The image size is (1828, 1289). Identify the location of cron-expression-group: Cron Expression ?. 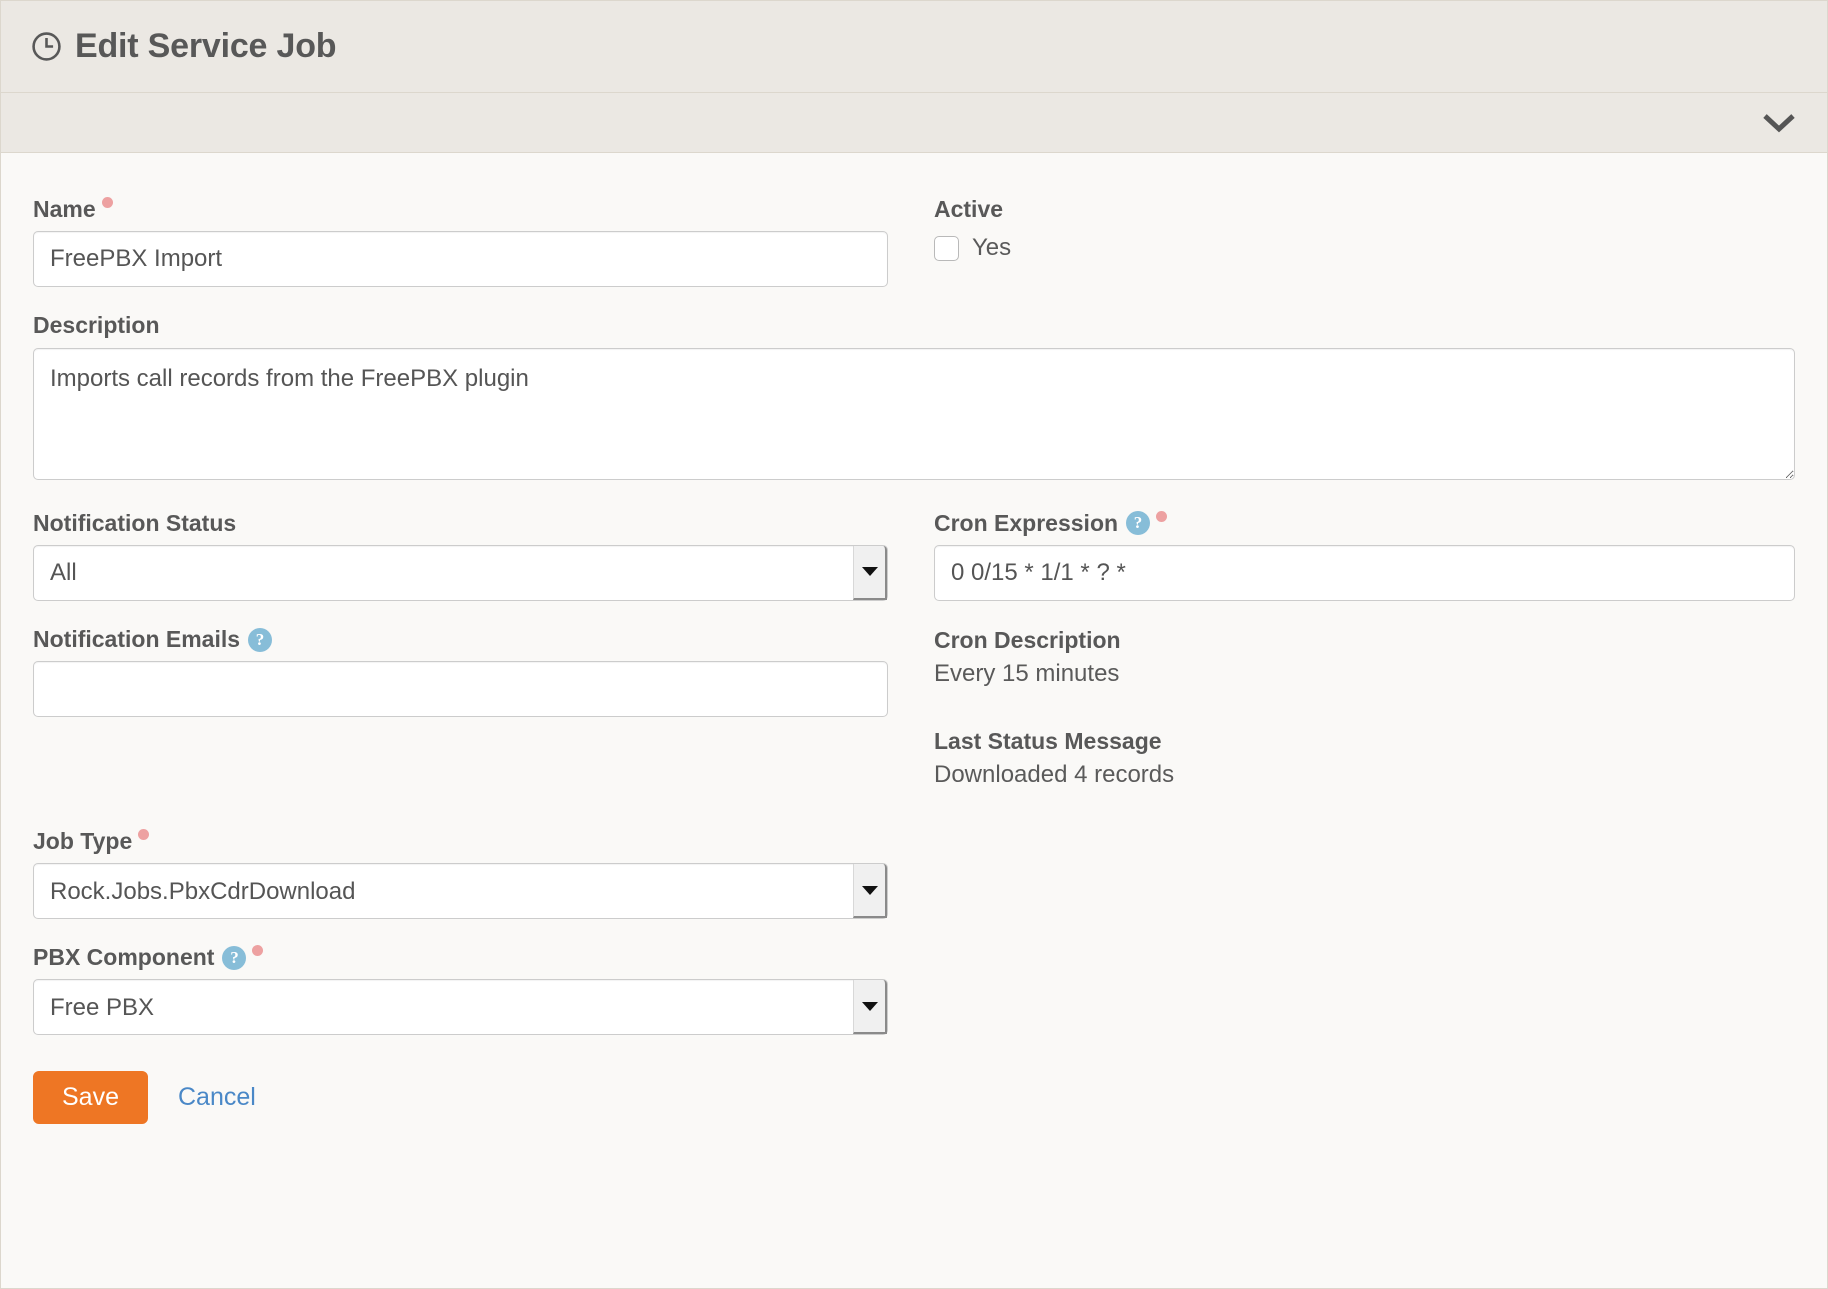
(1364, 555).